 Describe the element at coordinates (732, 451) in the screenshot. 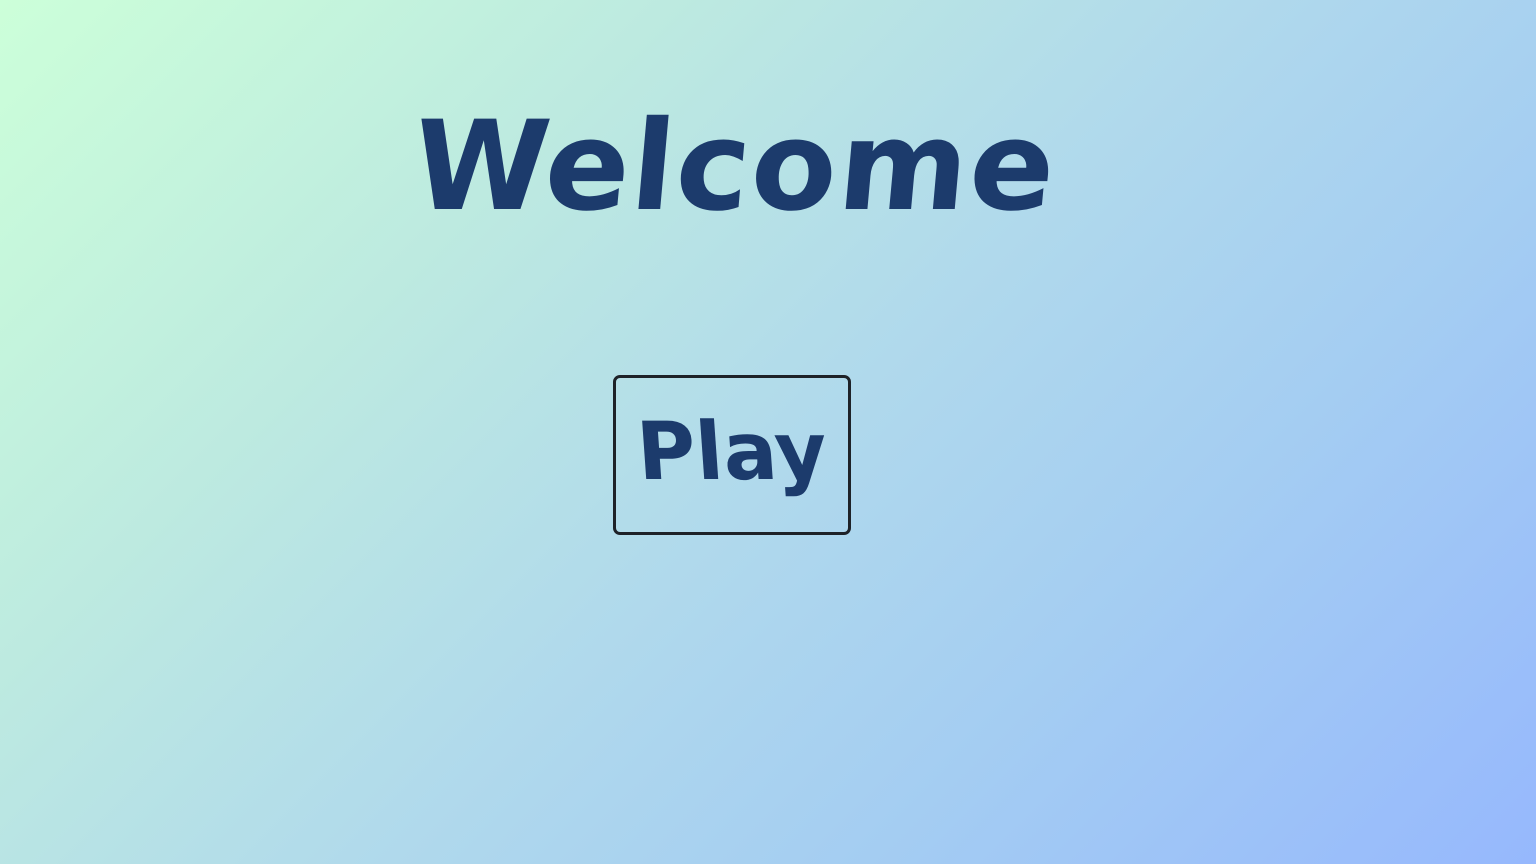

I see `play-button-label: Play` at that location.